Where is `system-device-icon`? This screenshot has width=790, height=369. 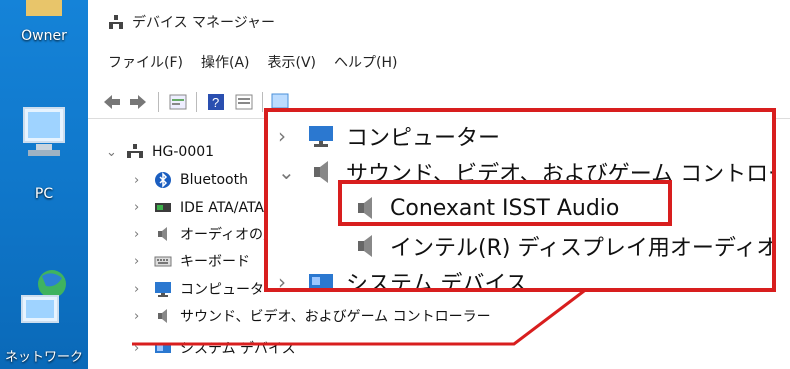
system-device-icon is located at coordinates (321, 278).